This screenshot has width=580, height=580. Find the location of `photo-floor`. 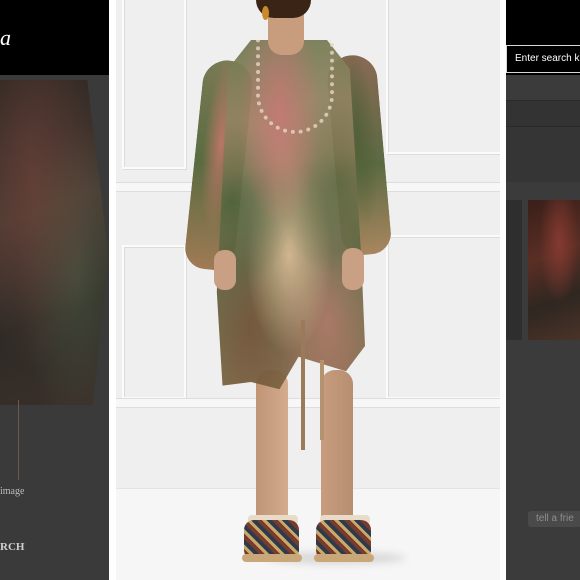

photo-floor is located at coordinates (308, 534).